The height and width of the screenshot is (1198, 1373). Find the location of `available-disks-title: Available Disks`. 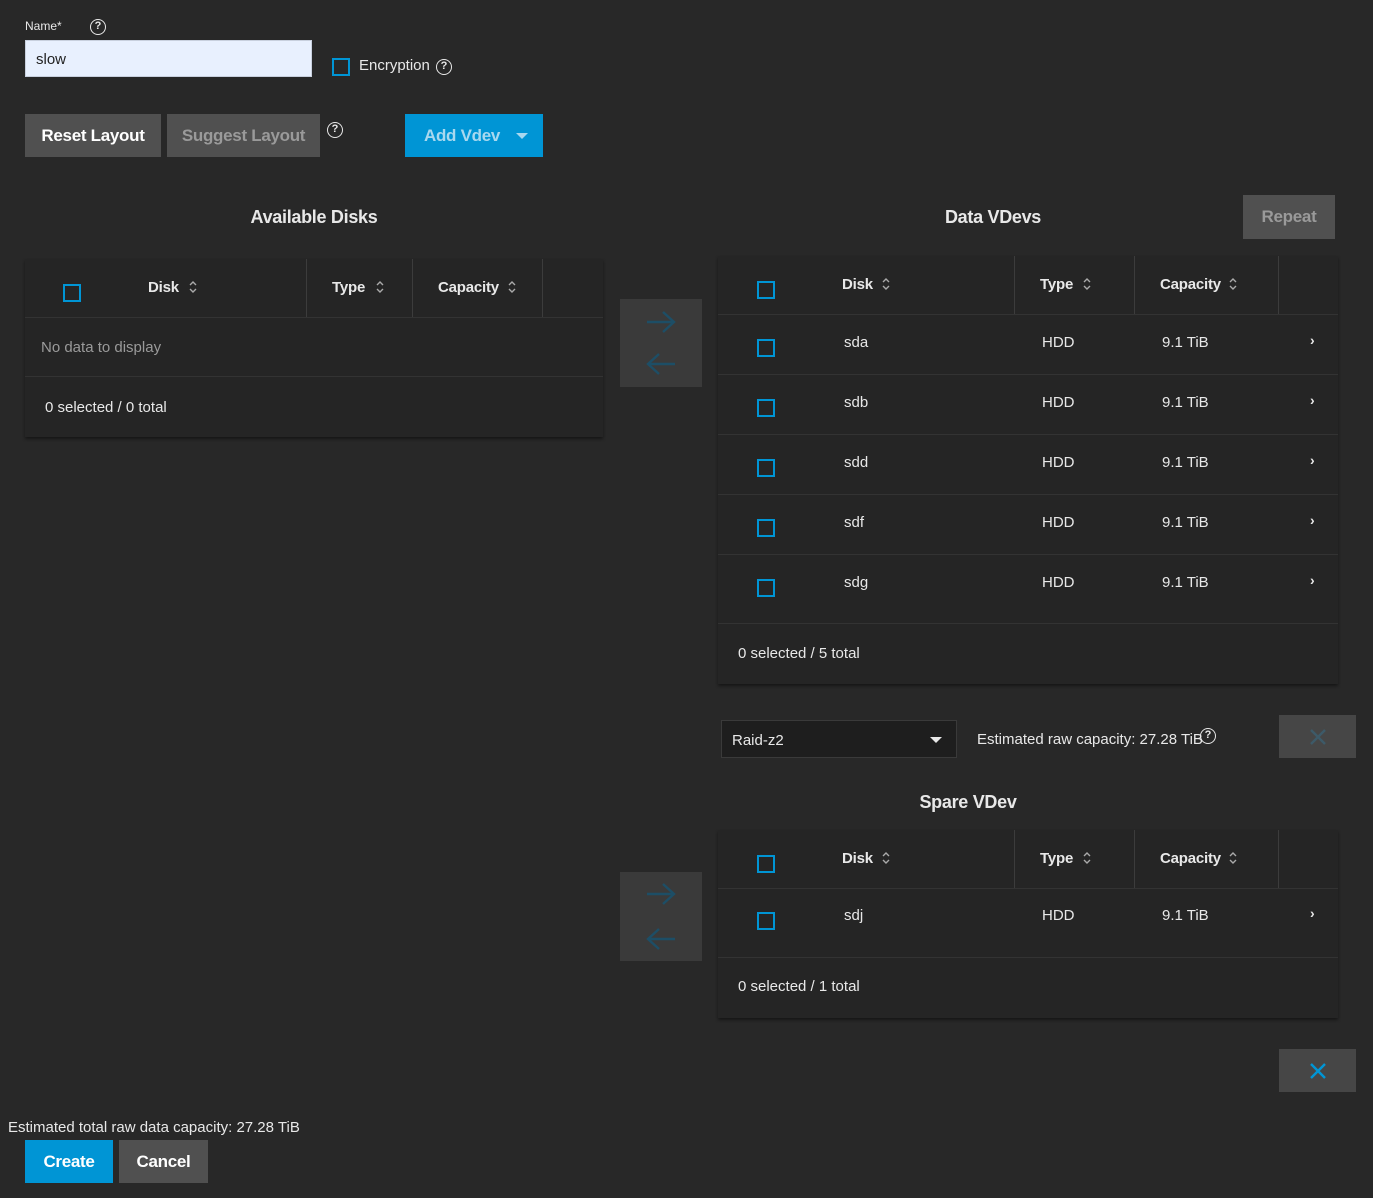

available-disks-title: Available Disks is located at coordinates (314, 217).